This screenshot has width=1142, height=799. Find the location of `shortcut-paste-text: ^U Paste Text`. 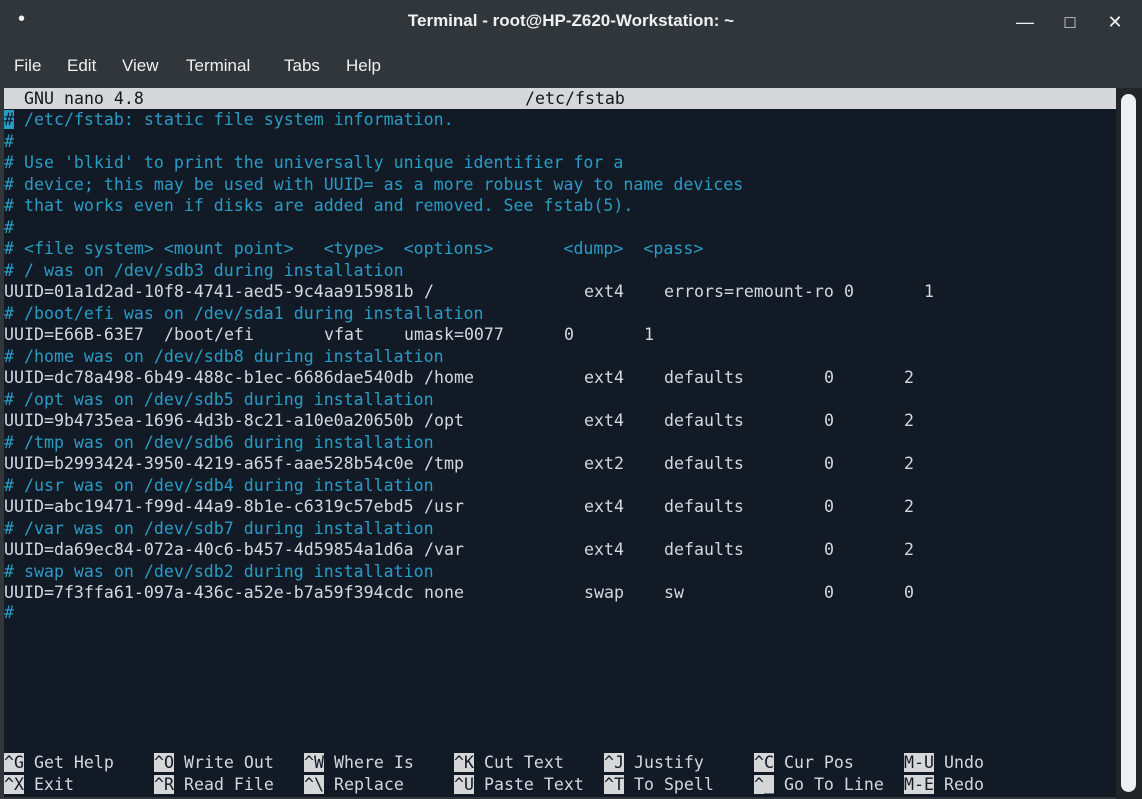

shortcut-paste-text: ^U Paste Text is located at coordinates (519, 785).